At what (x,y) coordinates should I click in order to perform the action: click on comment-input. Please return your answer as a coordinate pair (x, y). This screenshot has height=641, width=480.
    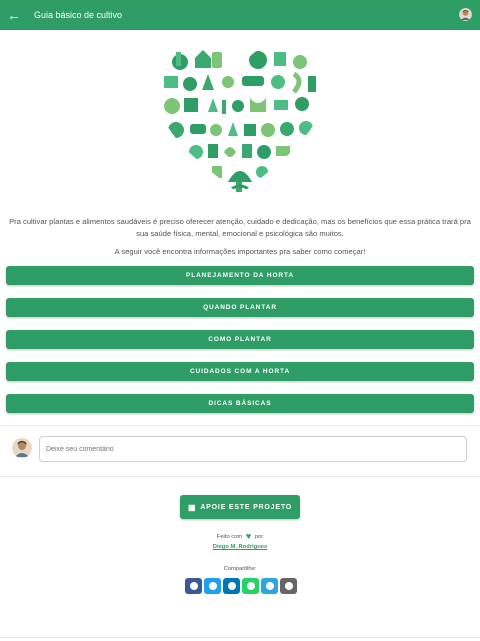
    Looking at the image, I should click on (253, 449).